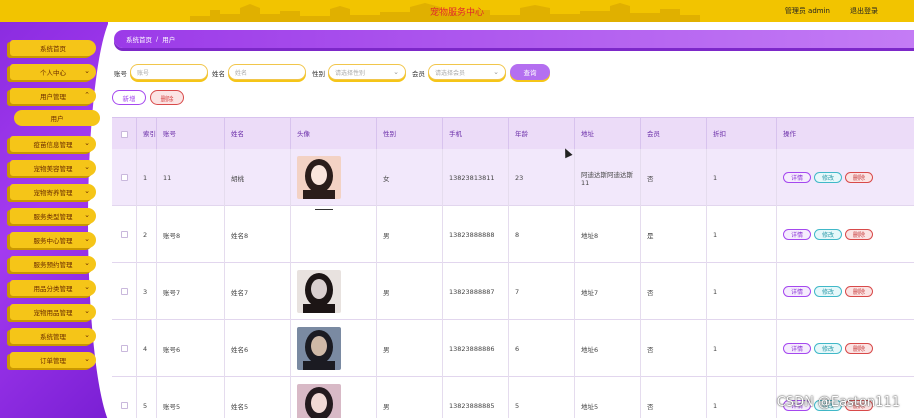  Describe the element at coordinates (53, 336) in the screenshot. I see `sidebar-item-system: 系统管理 ⌄` at that location.